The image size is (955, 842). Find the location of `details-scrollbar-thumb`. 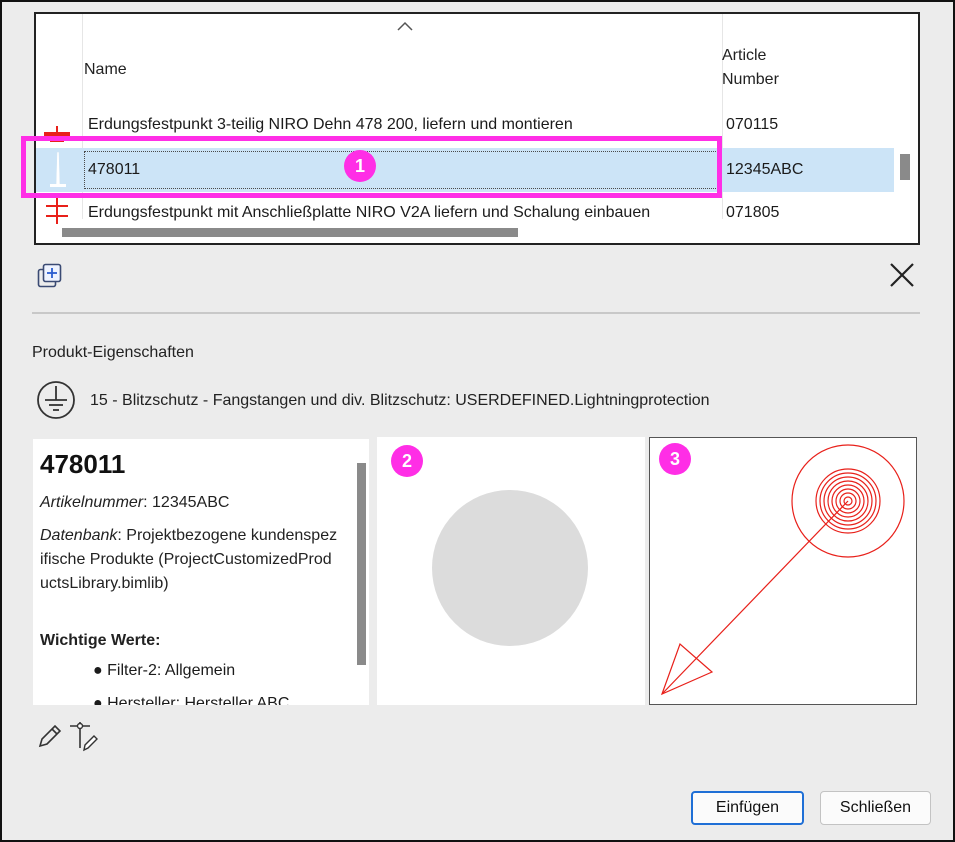

details-scrollbar-thumb is located at coordinates (361, 564).